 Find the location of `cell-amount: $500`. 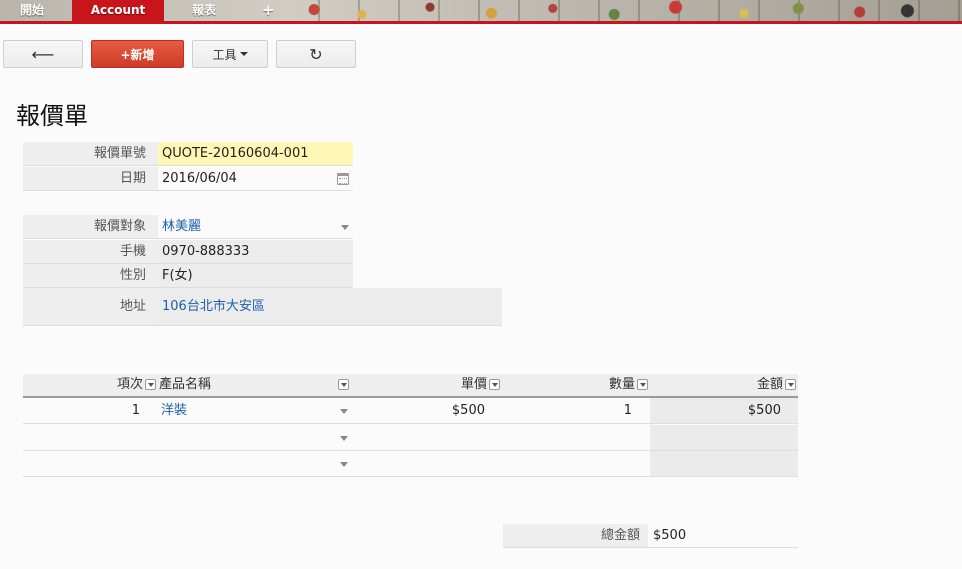

cell-amount: $500 is located at coordinates (764, 410).